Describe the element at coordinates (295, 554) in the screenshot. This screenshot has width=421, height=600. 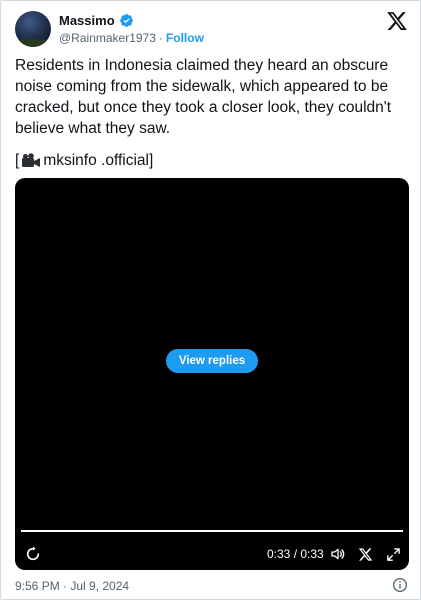
I see `video-time: 0:33 / 0:33` at that location.